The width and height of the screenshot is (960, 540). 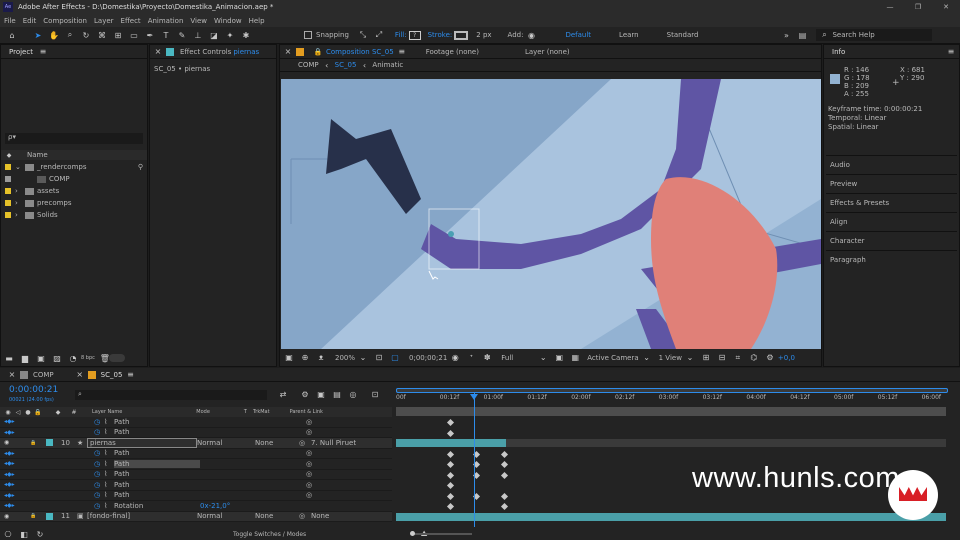 I want to click on lock-tab-icon, so click(x=170, y=51).